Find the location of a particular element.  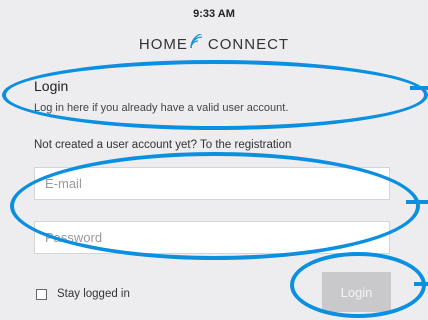

highlight-pointer-fields is located at coordinates (417, 202).